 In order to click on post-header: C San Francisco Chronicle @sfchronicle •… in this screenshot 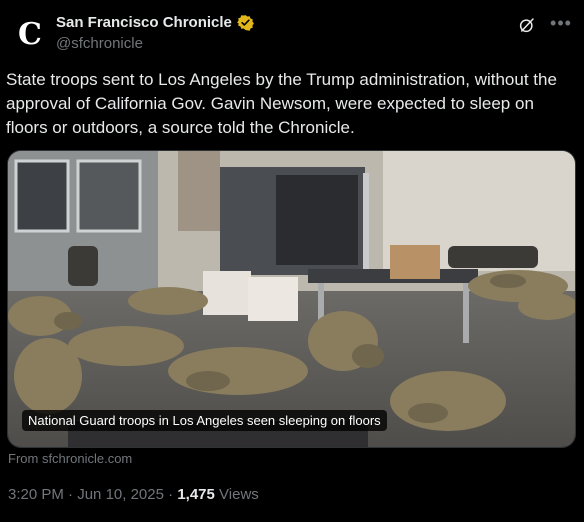, I will do `click(292, 32)`.